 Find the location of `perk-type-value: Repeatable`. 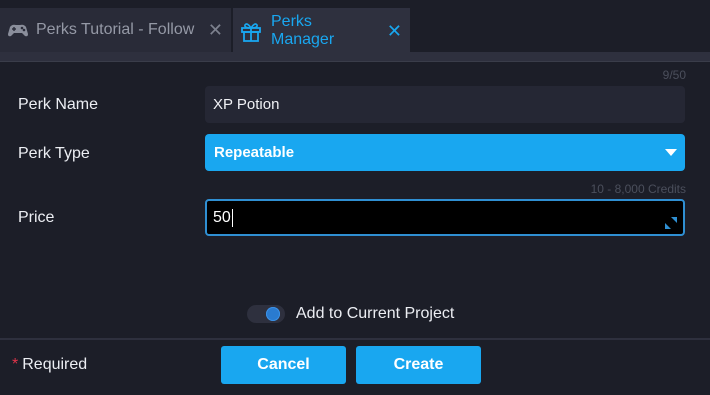

perk-type-value: Repeatable is located at coordinates (254, 152).